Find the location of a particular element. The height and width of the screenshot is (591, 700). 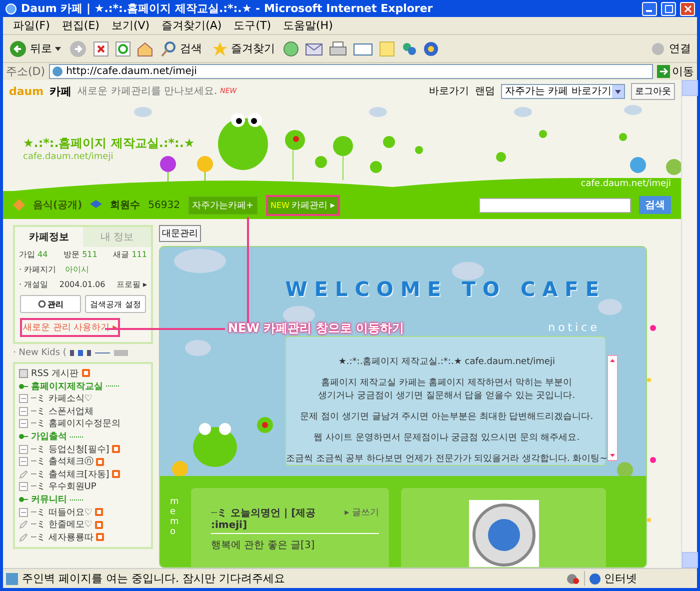

welcome-title: WELCOME TO CAFE is located at coordinates (445, 289).